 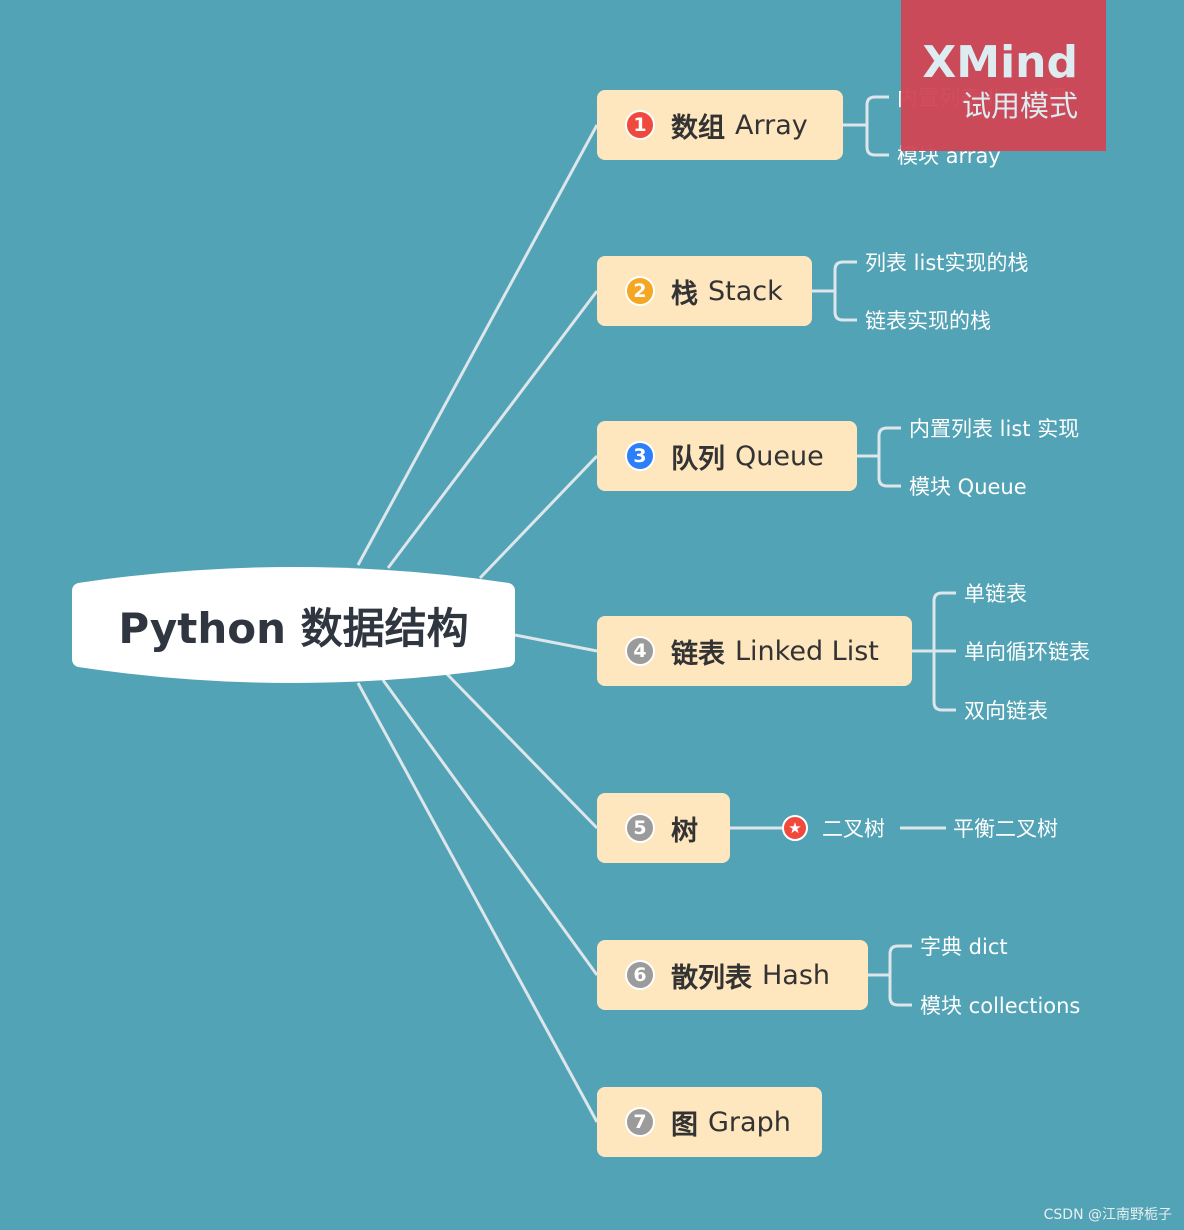 I want to click on subtopic: 模块 collections, so click(x=1000, y=1005).